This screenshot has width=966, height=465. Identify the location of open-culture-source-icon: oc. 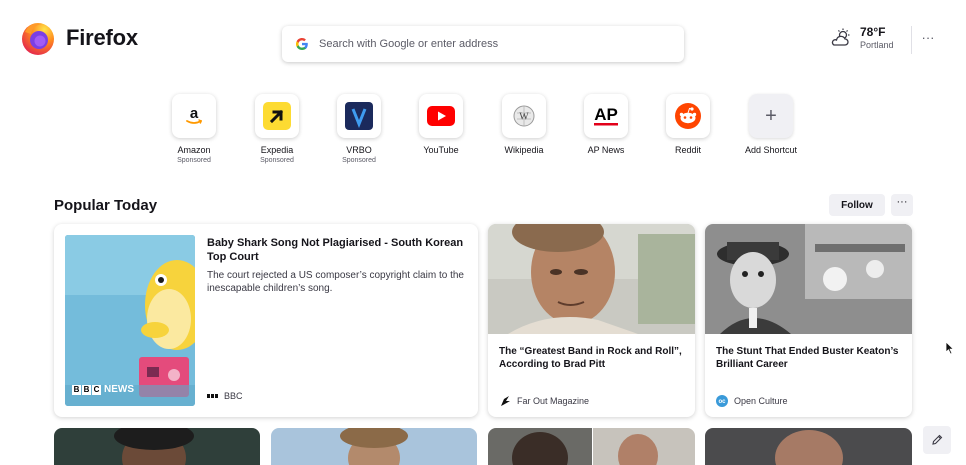
(722, 401).